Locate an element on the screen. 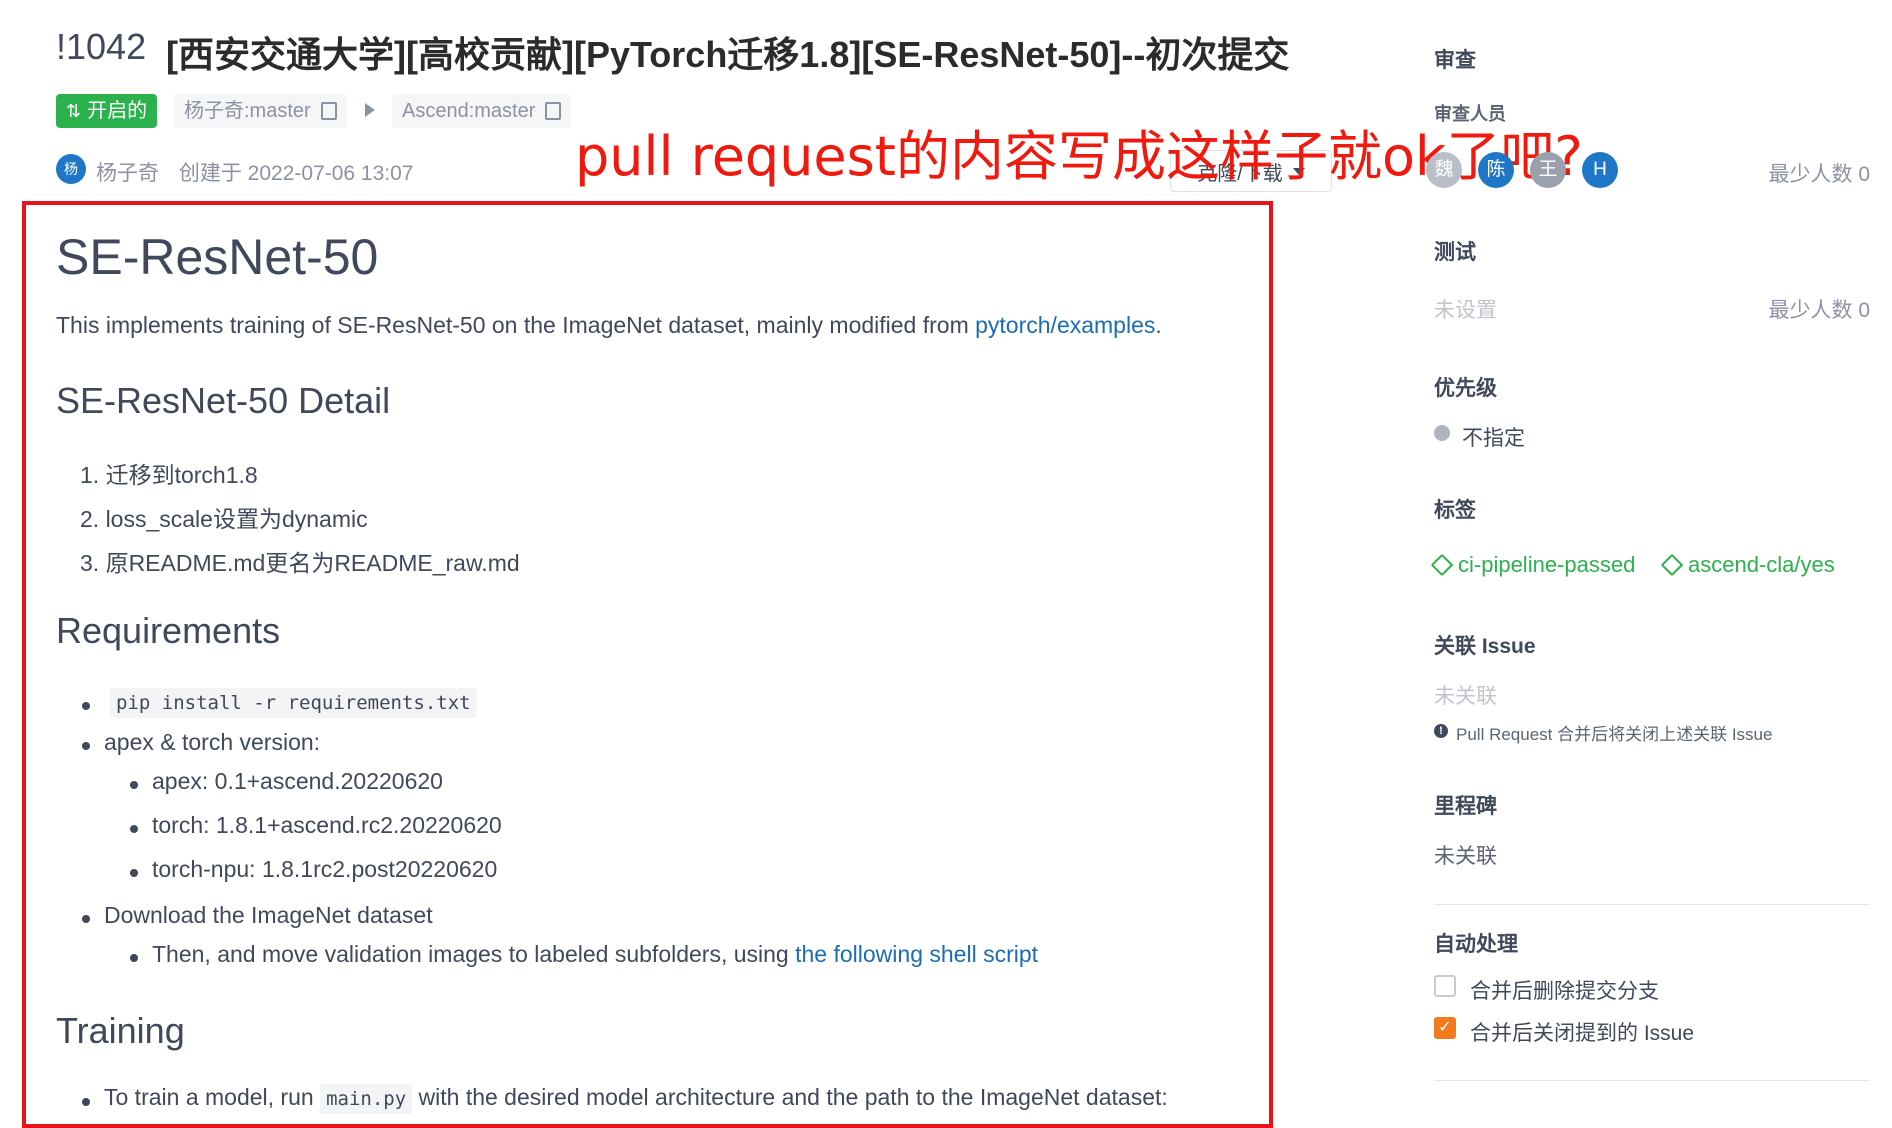 The width and height of the screenshot is (1892, 1128). labels-heading: 标签 is located at coordinates (1455, 510).